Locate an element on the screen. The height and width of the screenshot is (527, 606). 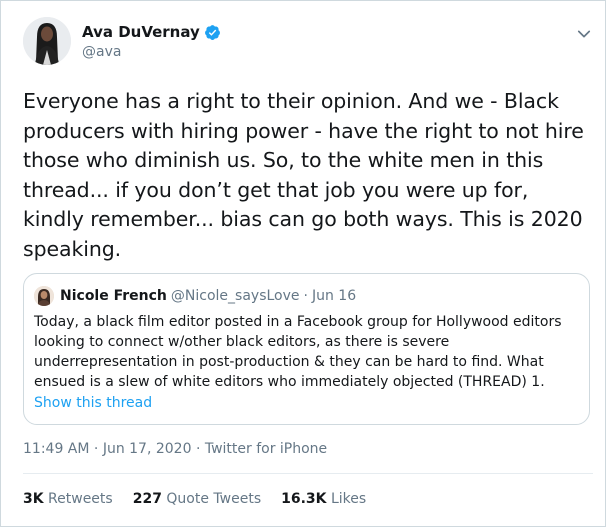
tweet-stats: 3K Retweets 227 Quote Tweets 16.3K Likes is located at coordinates (204, 499).